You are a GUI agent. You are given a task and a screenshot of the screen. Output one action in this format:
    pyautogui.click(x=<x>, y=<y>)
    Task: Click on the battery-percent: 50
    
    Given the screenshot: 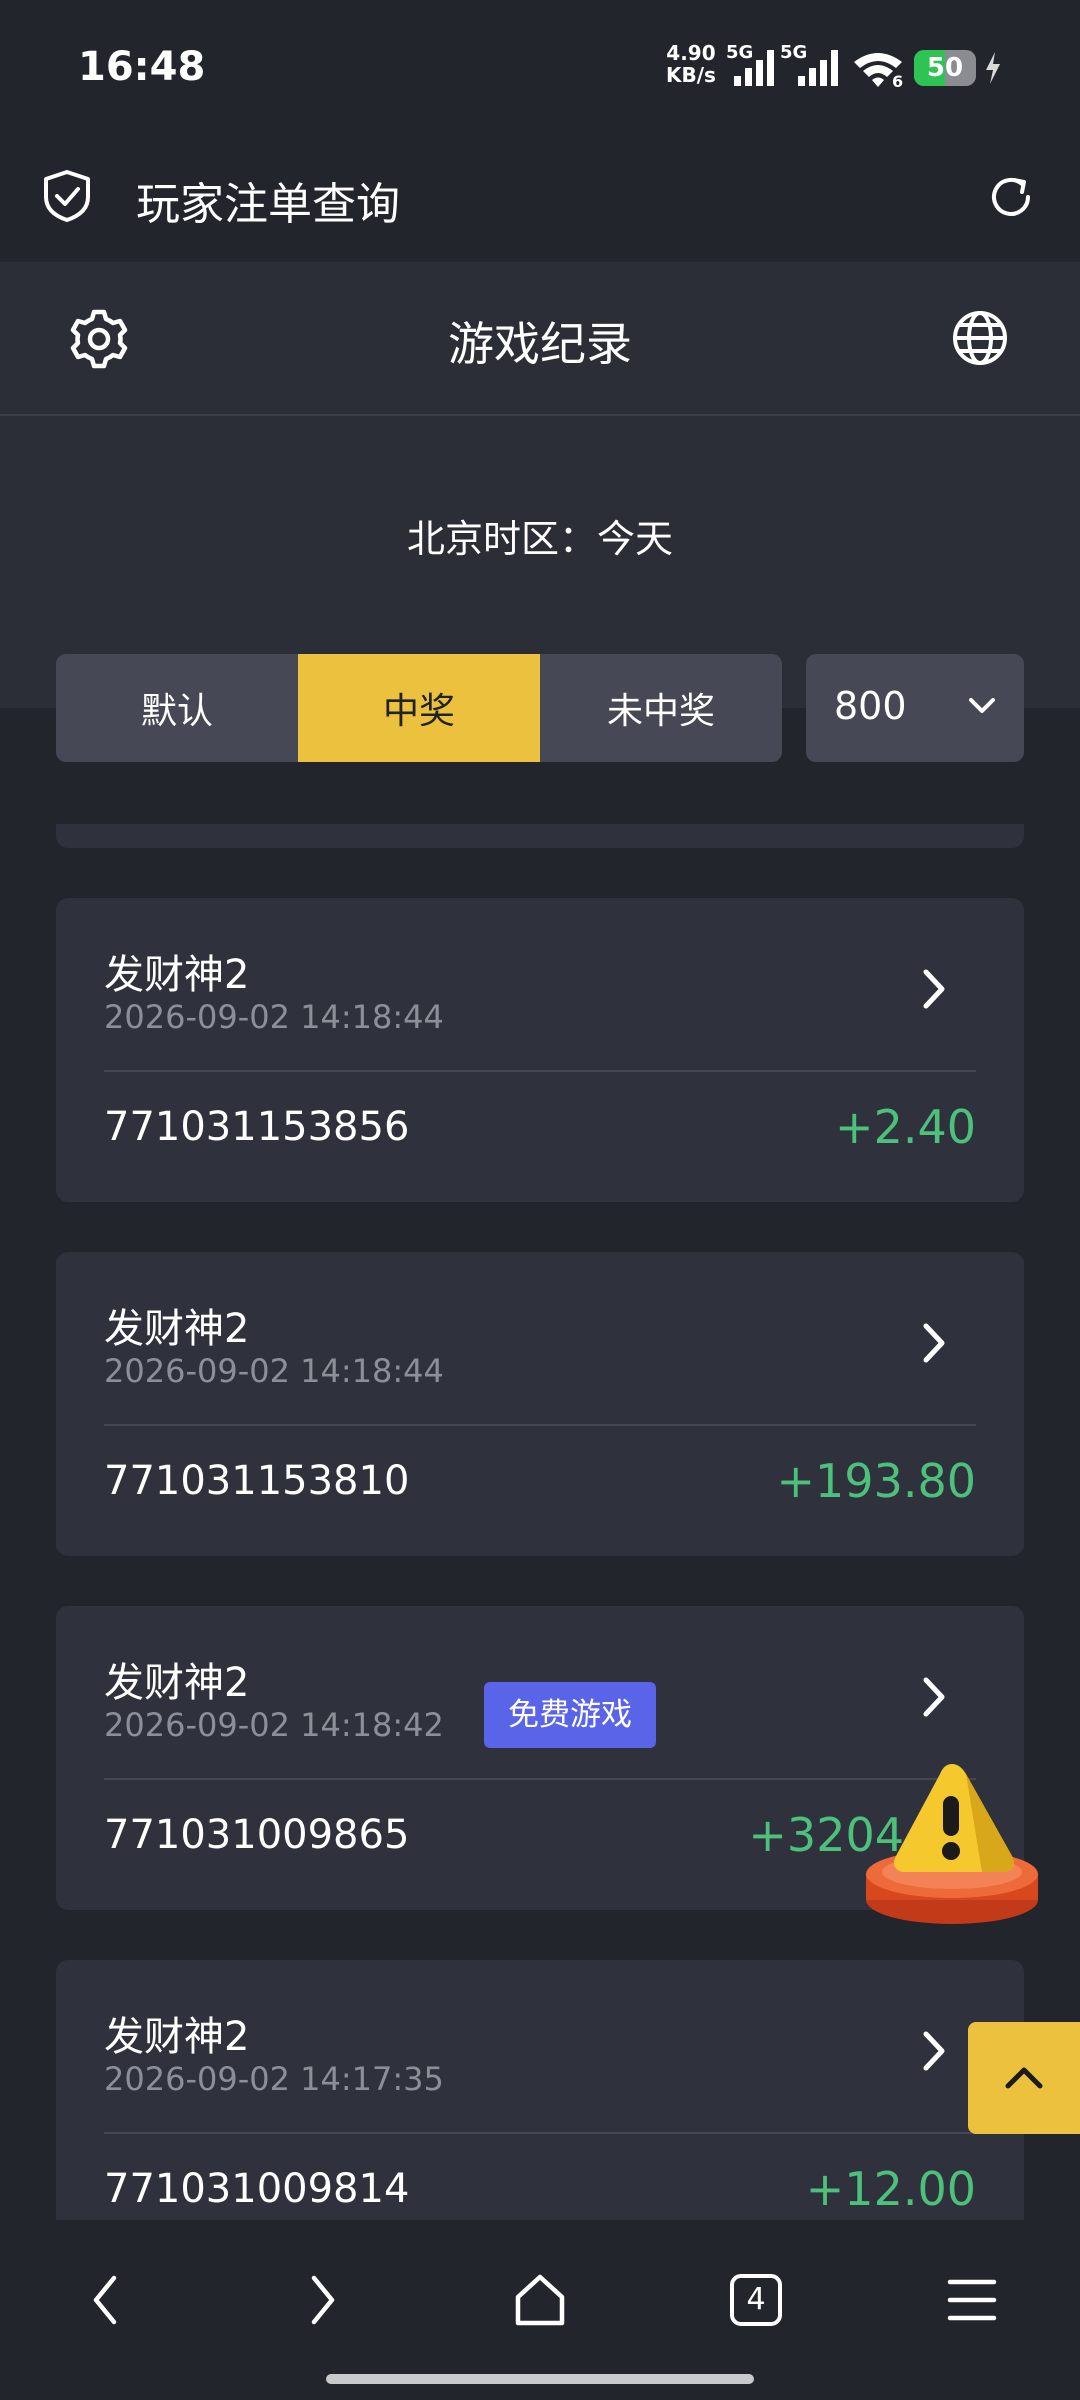 What is the action you would take?
    pyautogui.click(x=945, y=68)
    